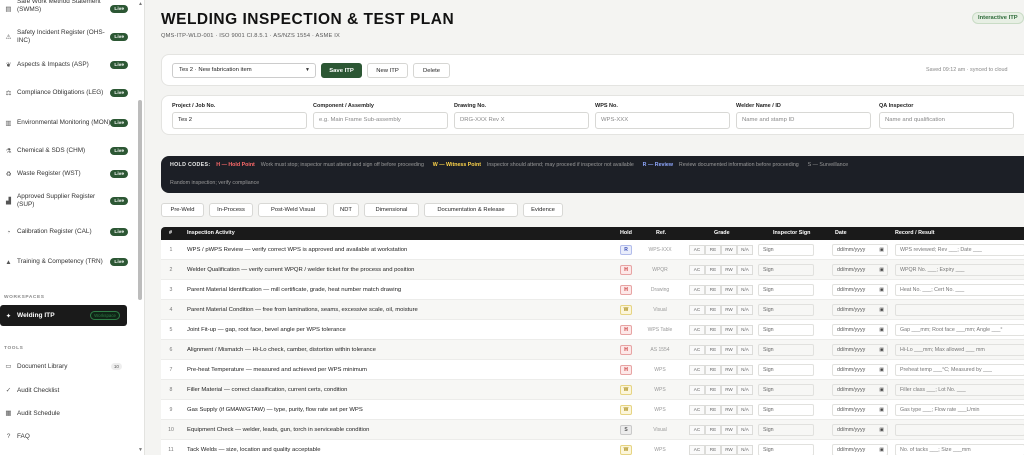  Describe the element at coordinates (68, 65) in the screenshot. I see `sidebar-item-asp: ❦ Aspects & Impacts (ASP) Live` at that location.